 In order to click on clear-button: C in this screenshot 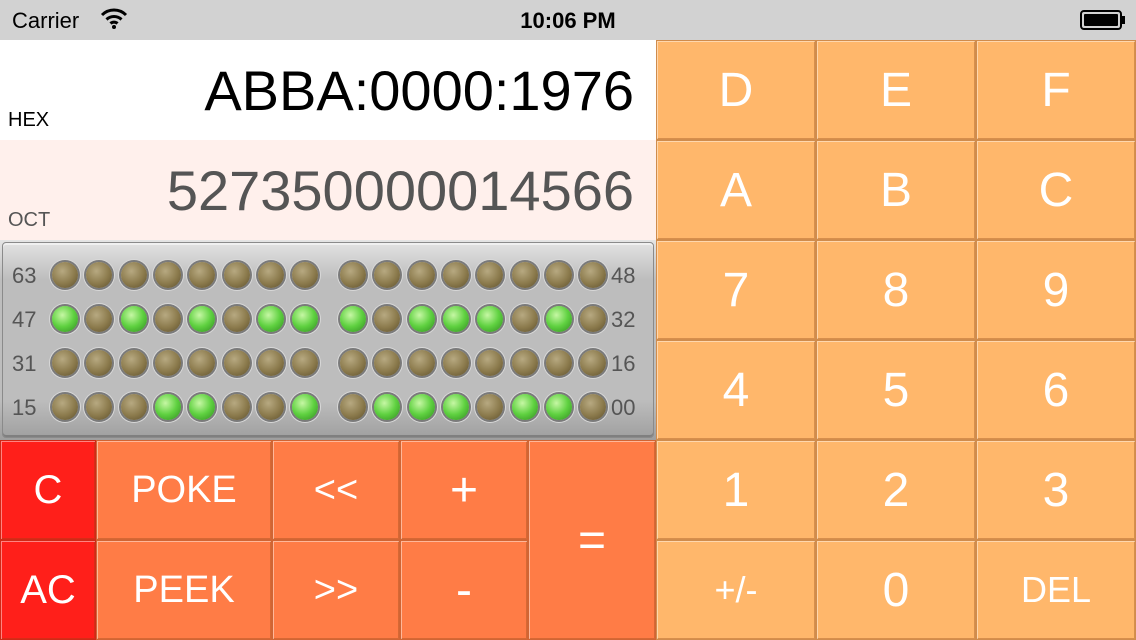, I will do `click(48, 490)`.